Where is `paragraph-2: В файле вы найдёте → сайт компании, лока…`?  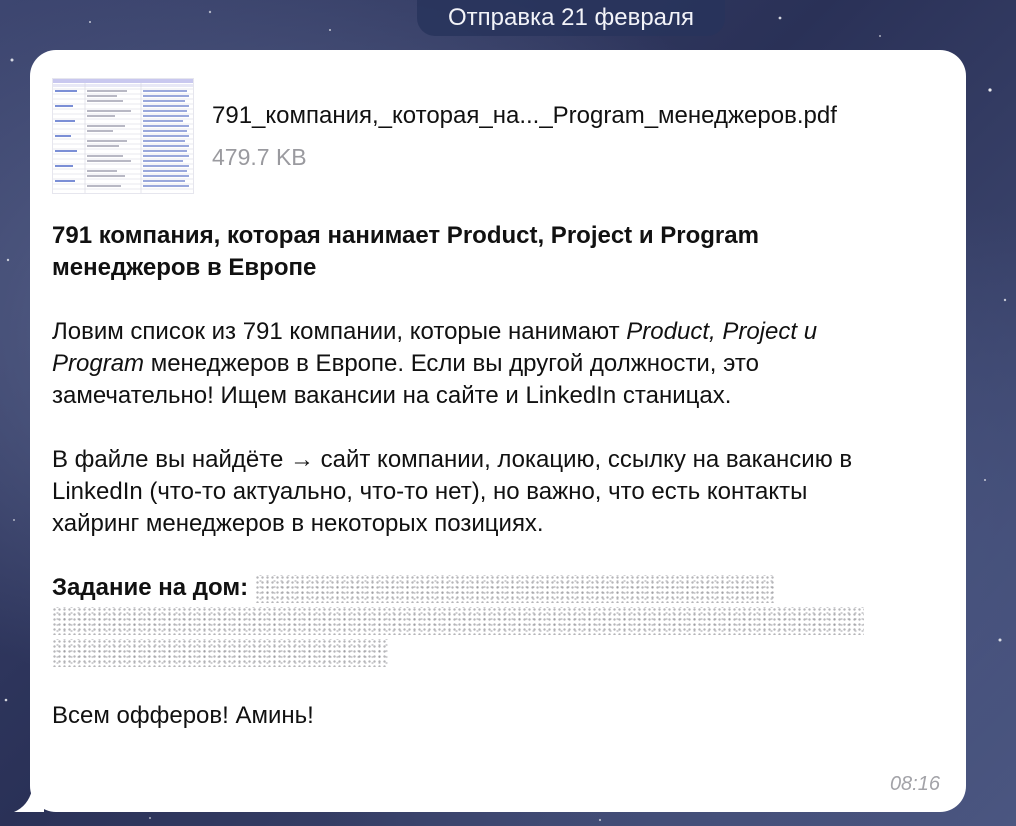 paragraph-2: В файле вы найдёте → сайт компании, лока… is located at coordinates (452, 491).